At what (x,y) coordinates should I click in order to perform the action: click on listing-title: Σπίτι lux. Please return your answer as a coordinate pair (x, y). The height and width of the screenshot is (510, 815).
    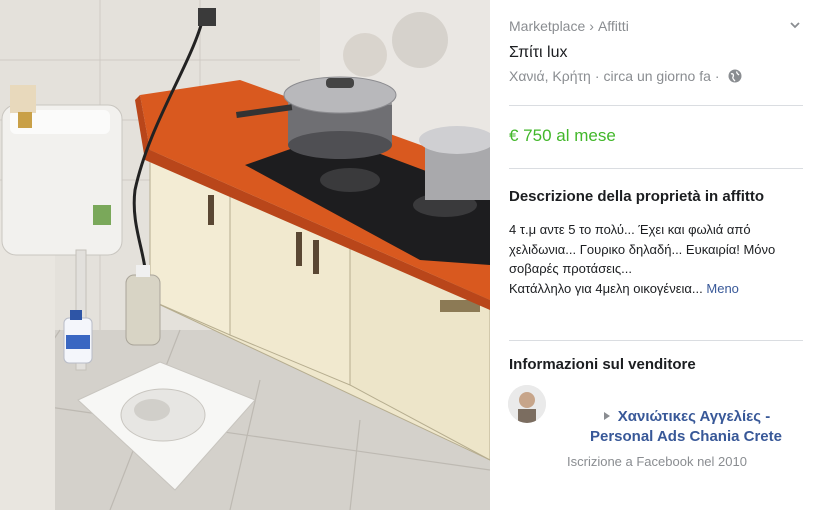
    Looking at the image, I should click on (538, 52).